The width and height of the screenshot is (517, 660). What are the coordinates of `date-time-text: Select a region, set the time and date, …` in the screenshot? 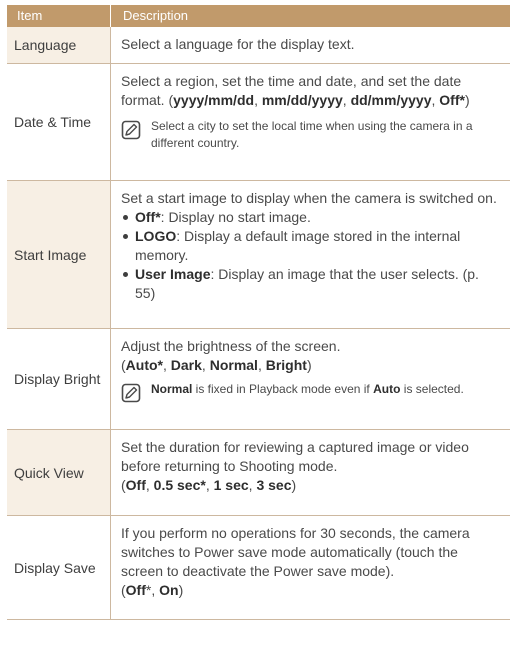 It's located at (295, 90).